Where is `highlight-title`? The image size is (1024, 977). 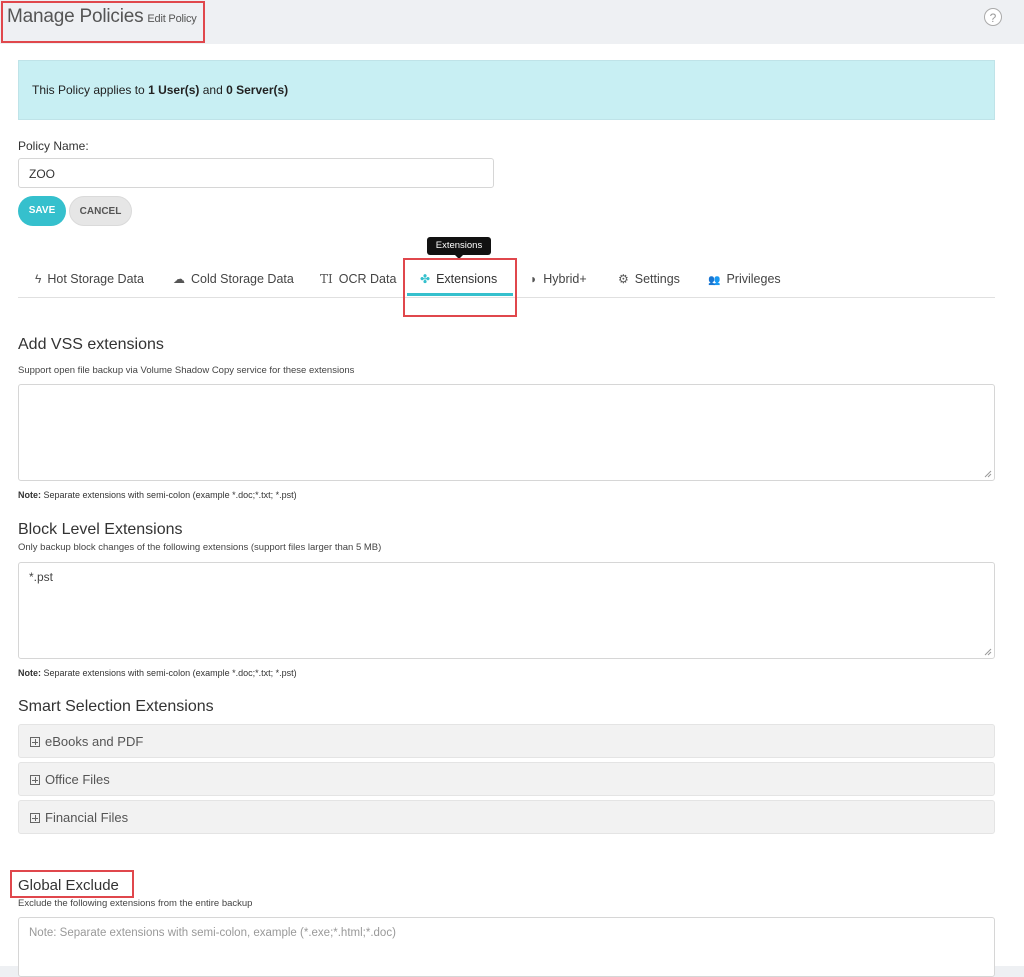
highlight-title is located at coordinates (103, 22).